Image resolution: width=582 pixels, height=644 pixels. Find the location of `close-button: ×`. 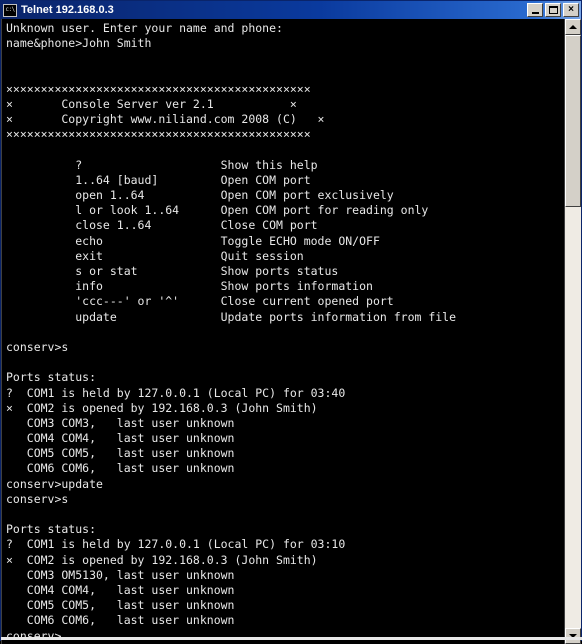

close-button: × is located at coordinates (571, 10).